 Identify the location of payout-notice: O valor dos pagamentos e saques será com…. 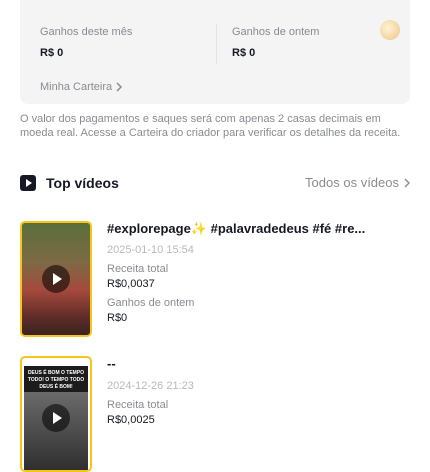
(210, 126).